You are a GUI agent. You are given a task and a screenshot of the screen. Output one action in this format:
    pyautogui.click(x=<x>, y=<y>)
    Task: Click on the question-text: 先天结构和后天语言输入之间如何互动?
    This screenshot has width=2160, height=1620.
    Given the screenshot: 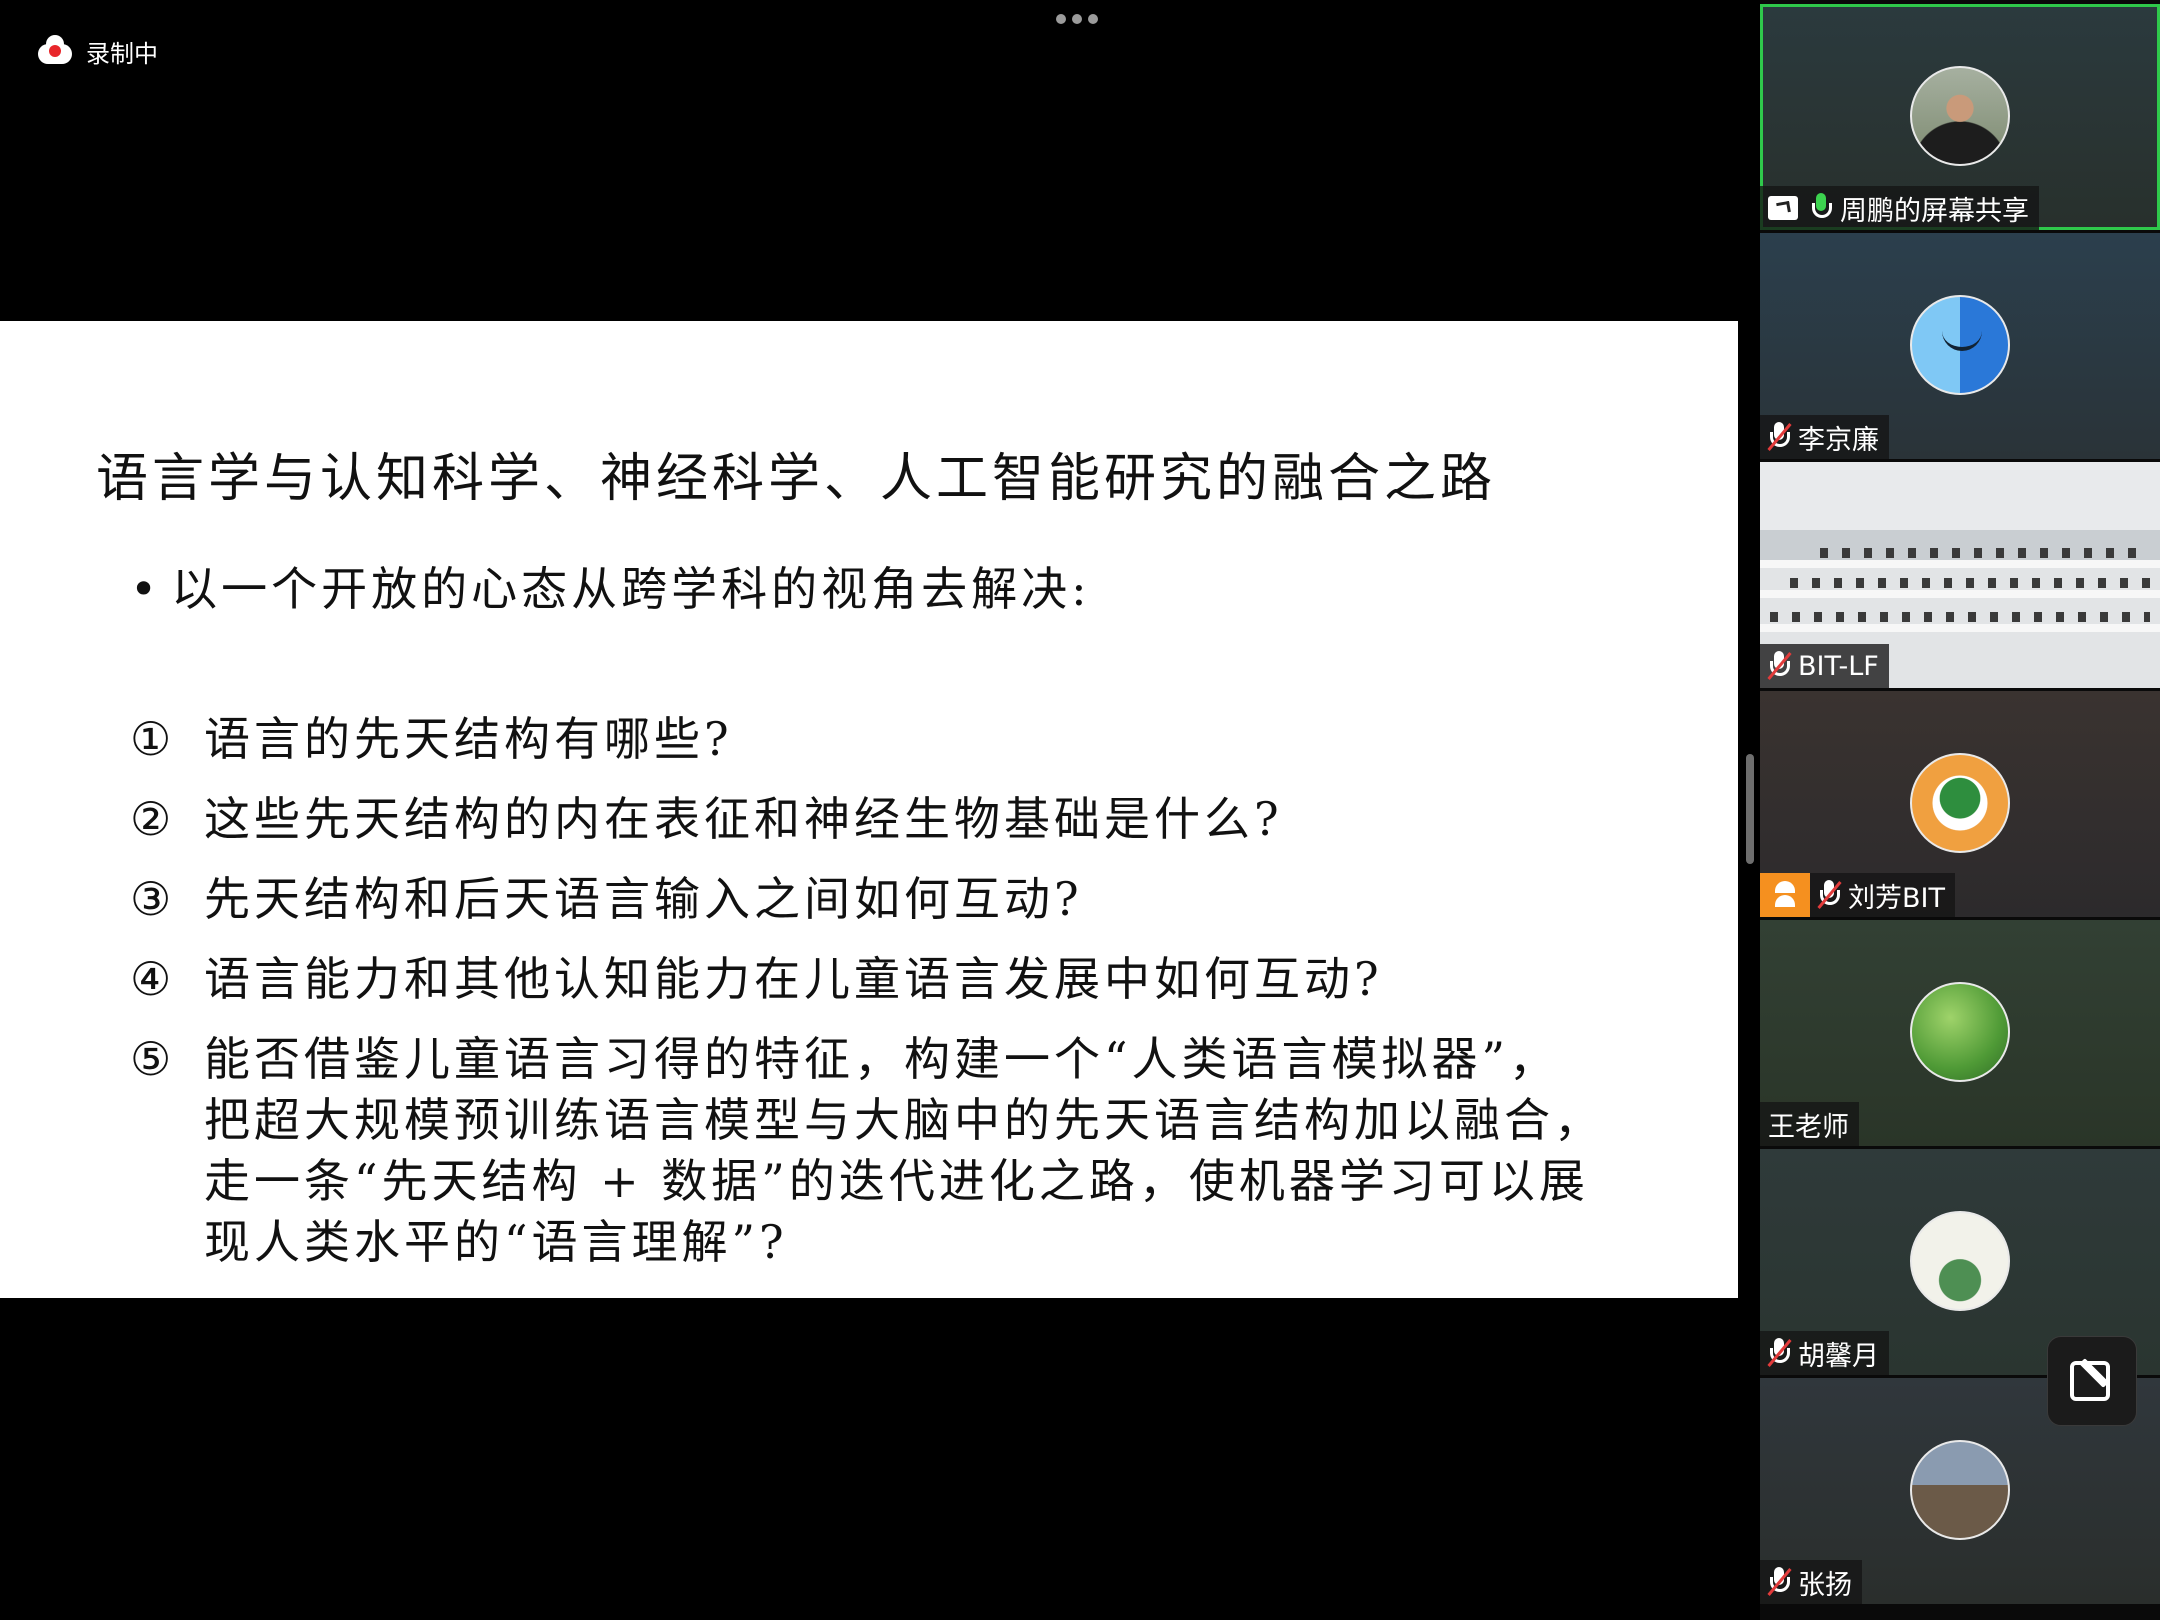 What is the action you would take?
    pyautogui.click(x=643, y=899)
    